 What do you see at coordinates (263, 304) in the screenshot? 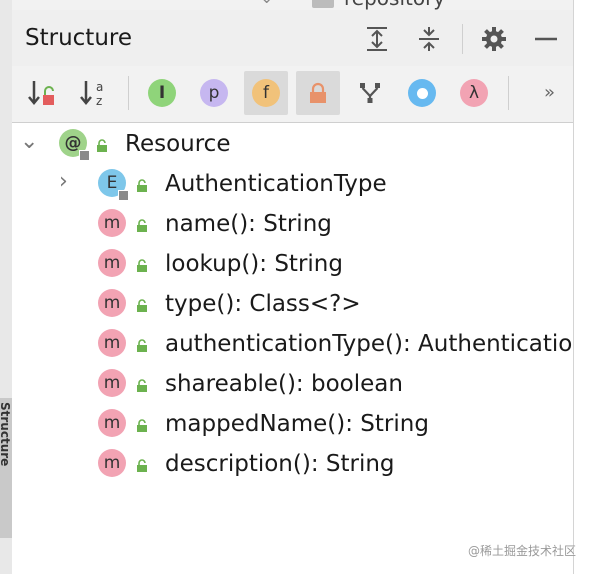
I see `tree-node-label: type(): Class<?>` at bounding box center [263, 304].